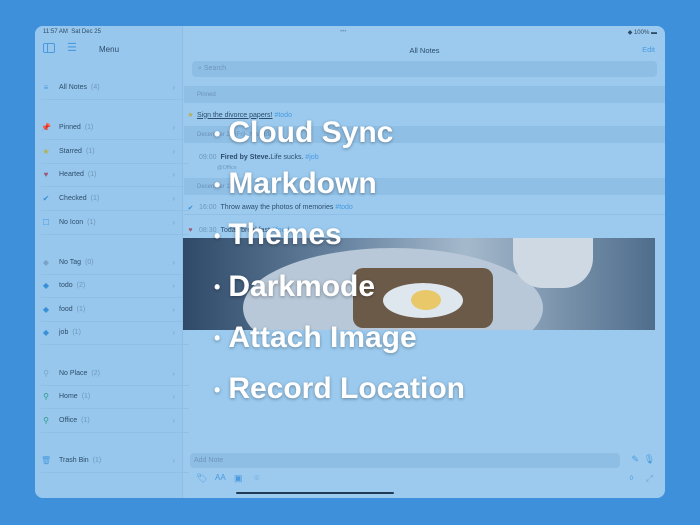 Image resolution: width=700 pixels, height=525 pixels. Describe the element at coordinates (424, 186) in the screenshot. I see `section-header: December 15` at that location.